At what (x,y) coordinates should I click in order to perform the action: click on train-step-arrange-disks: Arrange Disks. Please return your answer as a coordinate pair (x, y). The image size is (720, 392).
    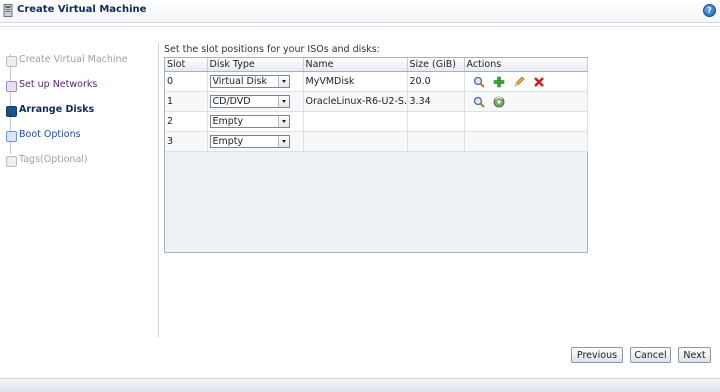
    Looking at the image, I should click on (79, 113).